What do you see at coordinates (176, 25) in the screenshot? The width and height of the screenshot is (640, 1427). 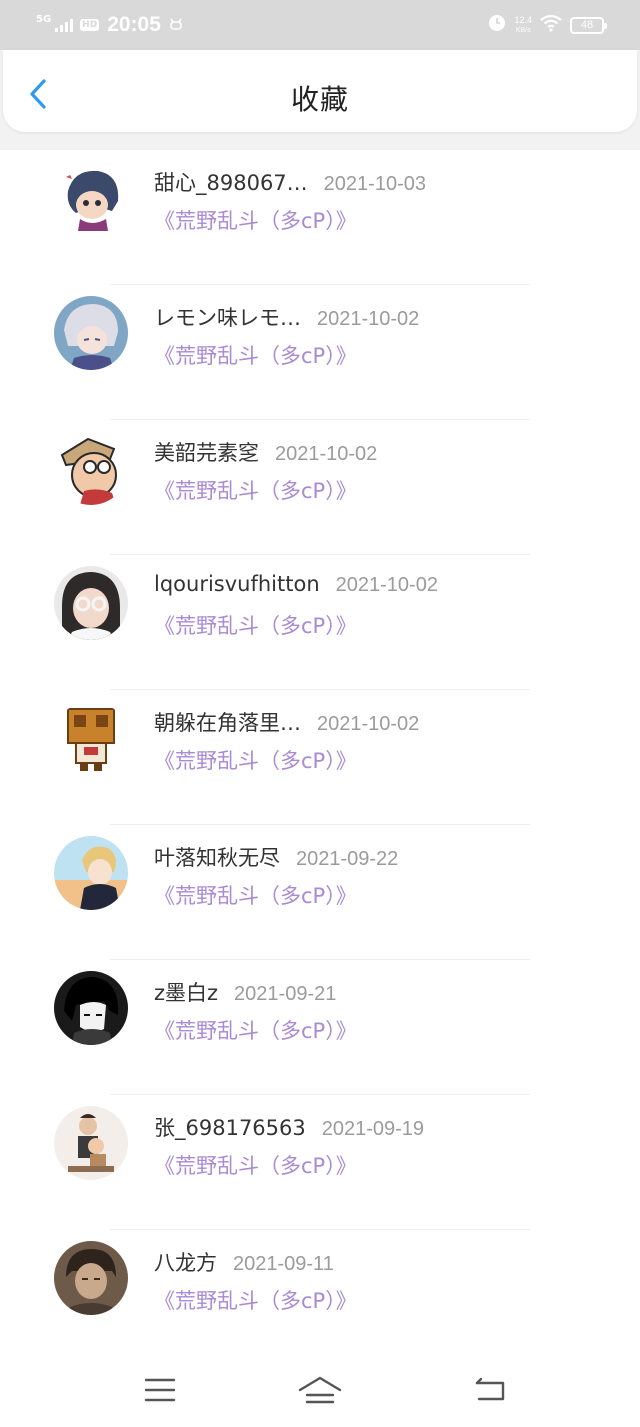 I see `notification-app-icon` at bounding box center [176, 25].